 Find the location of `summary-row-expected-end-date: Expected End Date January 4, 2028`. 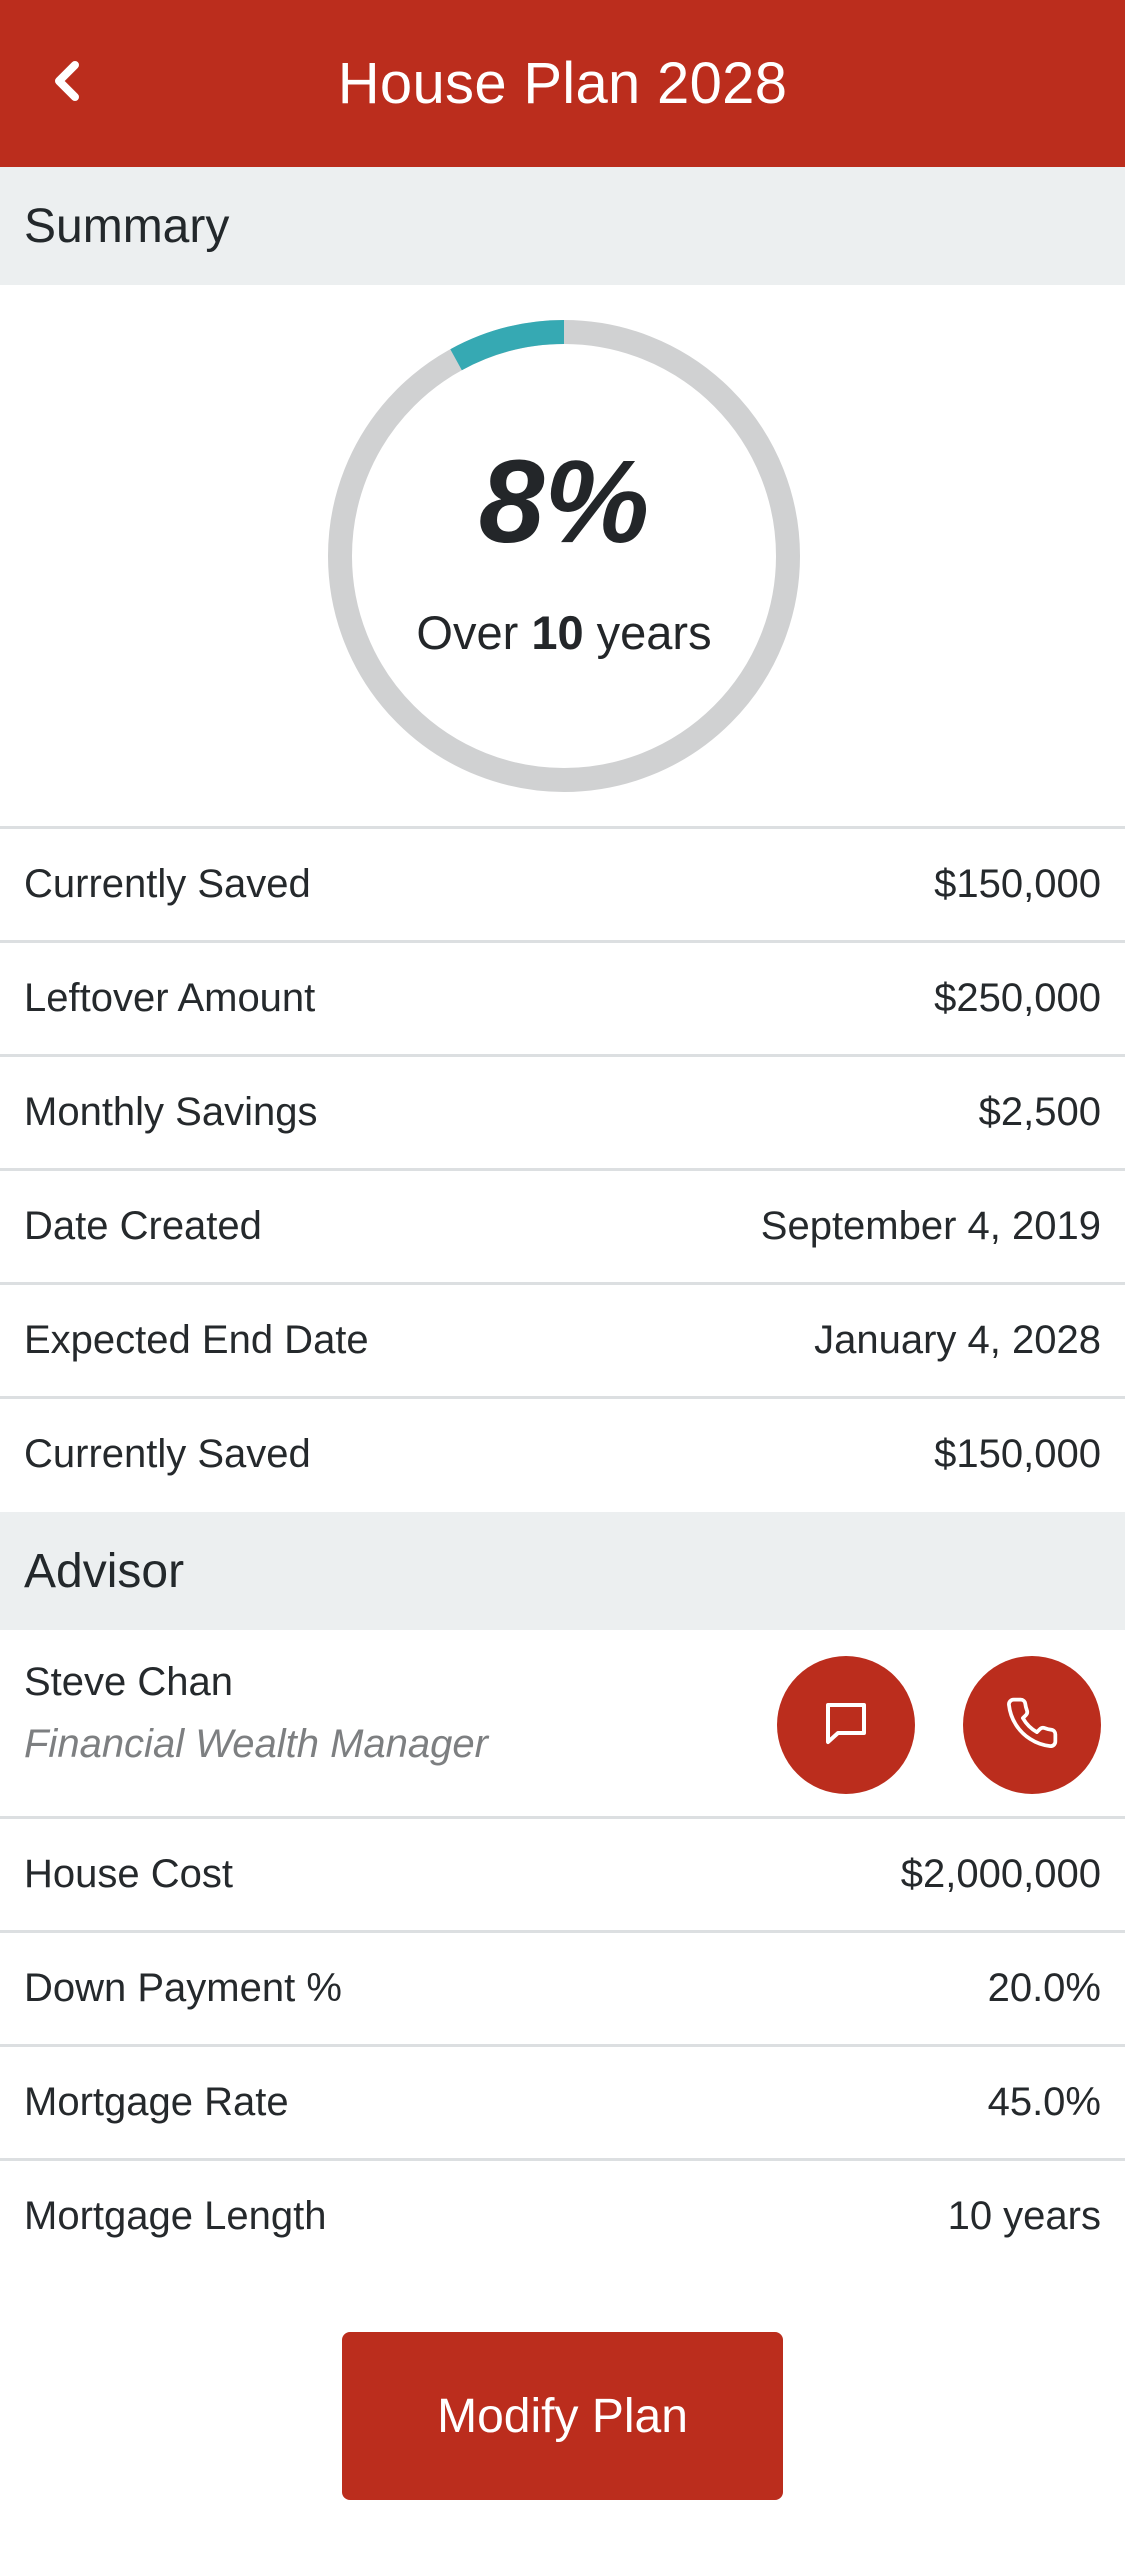

summary-row-expected-end-date: Expected End Date January 4, 2028 is located at coordinates (562, 1339).